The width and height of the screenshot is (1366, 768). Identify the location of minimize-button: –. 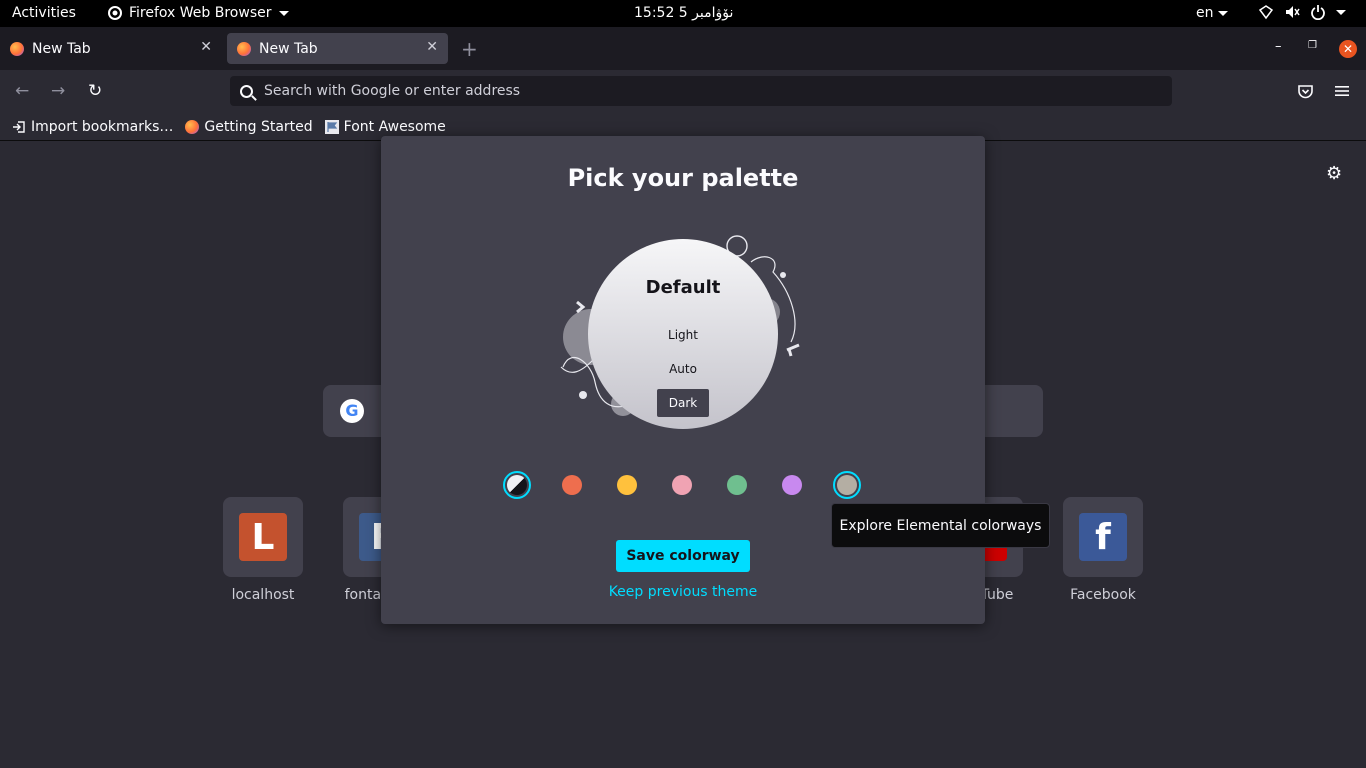
(1278, 46).